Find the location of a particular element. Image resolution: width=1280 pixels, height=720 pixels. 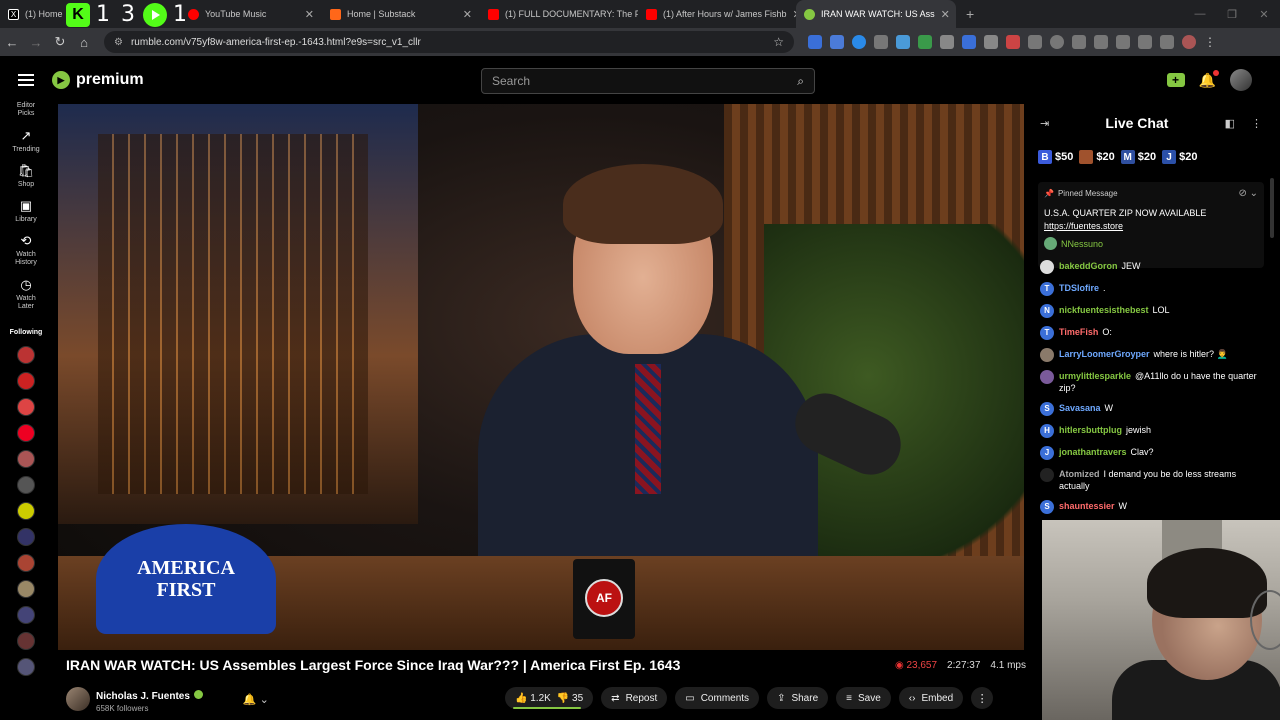

browser-tab: (1) FULL DOCUMENTARY: The F ✕ is located at coordinates (559, 14).